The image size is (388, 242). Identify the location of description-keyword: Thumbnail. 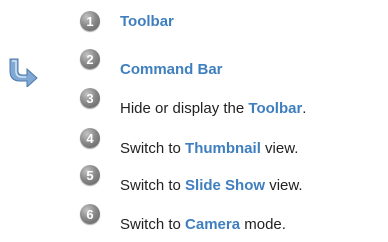
(223, 148).